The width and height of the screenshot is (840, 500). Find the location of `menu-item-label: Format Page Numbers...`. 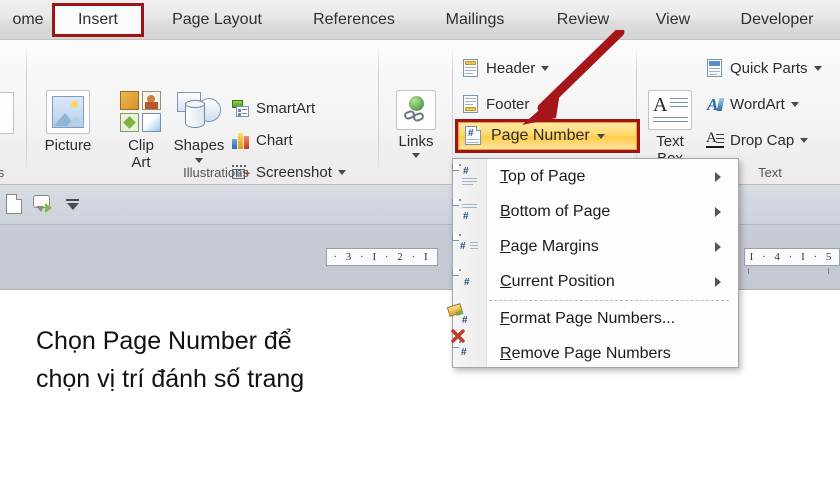

menu-item-label: Format Page Numbers... is located at coordinates (588, 318).